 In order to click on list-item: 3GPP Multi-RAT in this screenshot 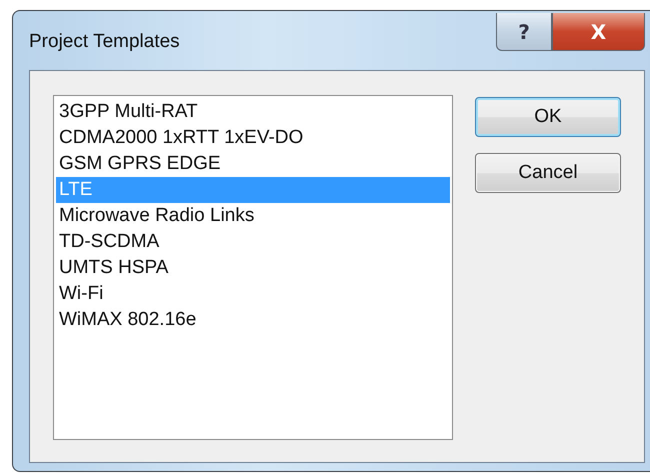, I will do `click(253, 112)`.